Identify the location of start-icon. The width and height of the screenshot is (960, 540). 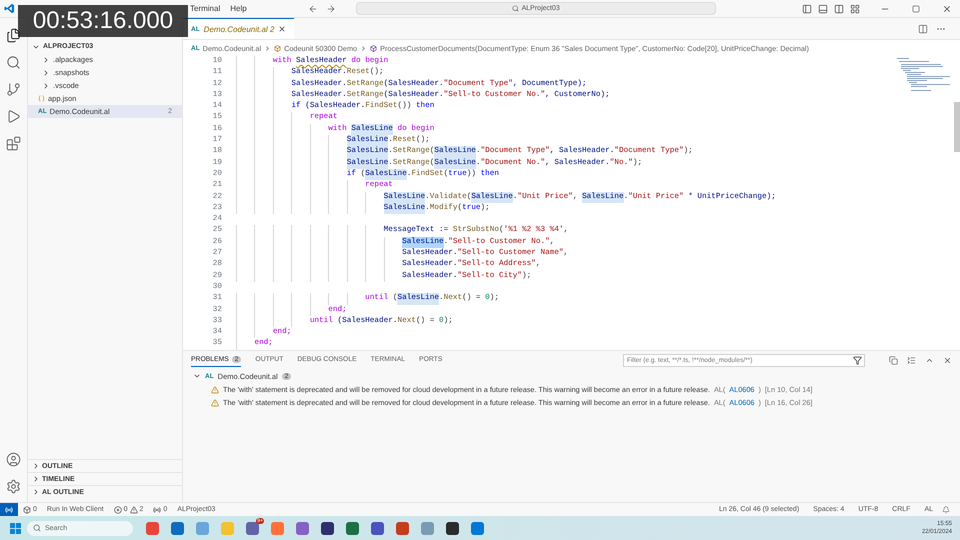
(15, 528).